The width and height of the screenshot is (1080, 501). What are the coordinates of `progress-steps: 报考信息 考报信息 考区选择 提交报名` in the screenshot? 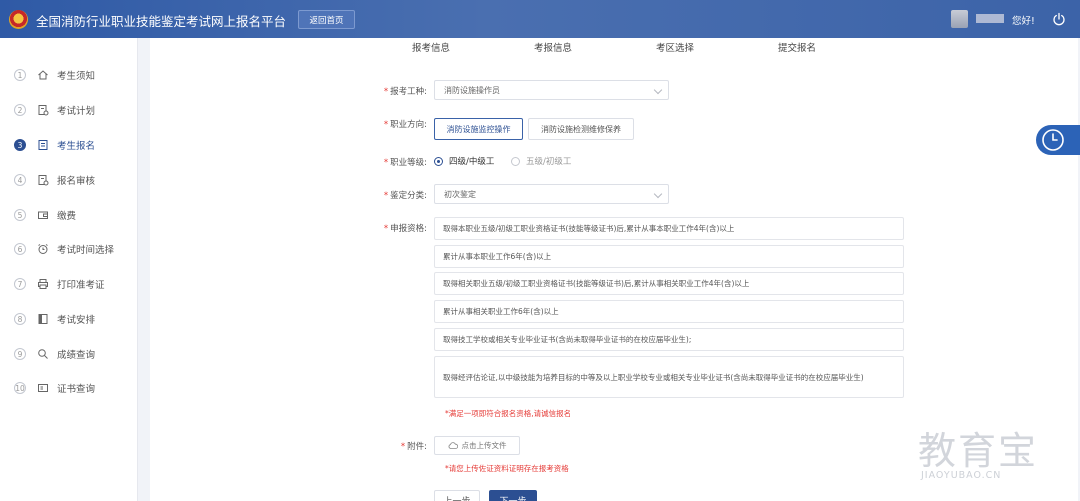 It's located at (614, 47).